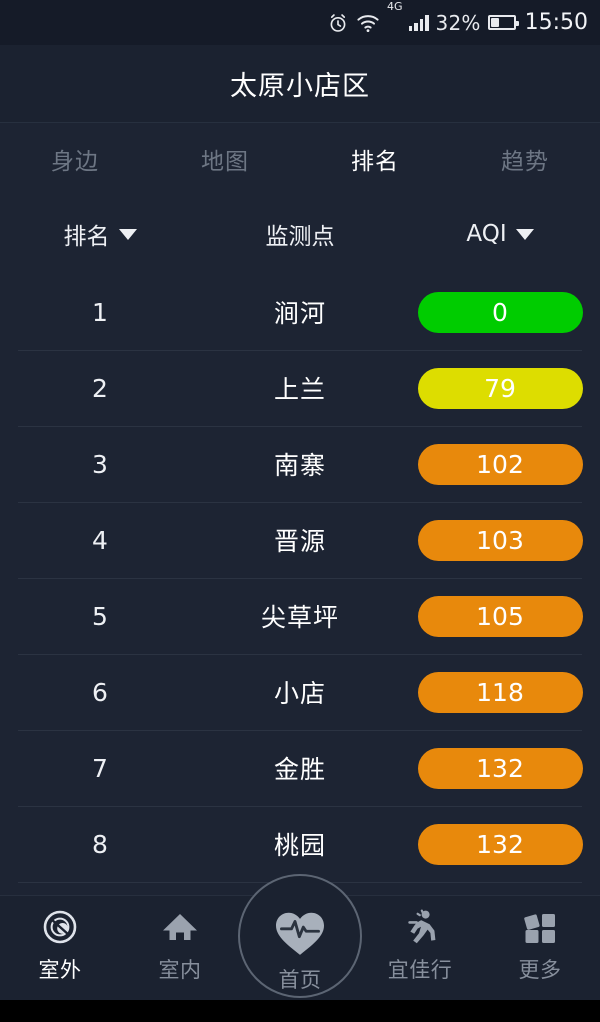 This screenshot has width=600, height=1022. What do you see at coordinates (338, 23) in the screenshot?
I see `alarm-clock-icon` at bounding box center [338, 23].